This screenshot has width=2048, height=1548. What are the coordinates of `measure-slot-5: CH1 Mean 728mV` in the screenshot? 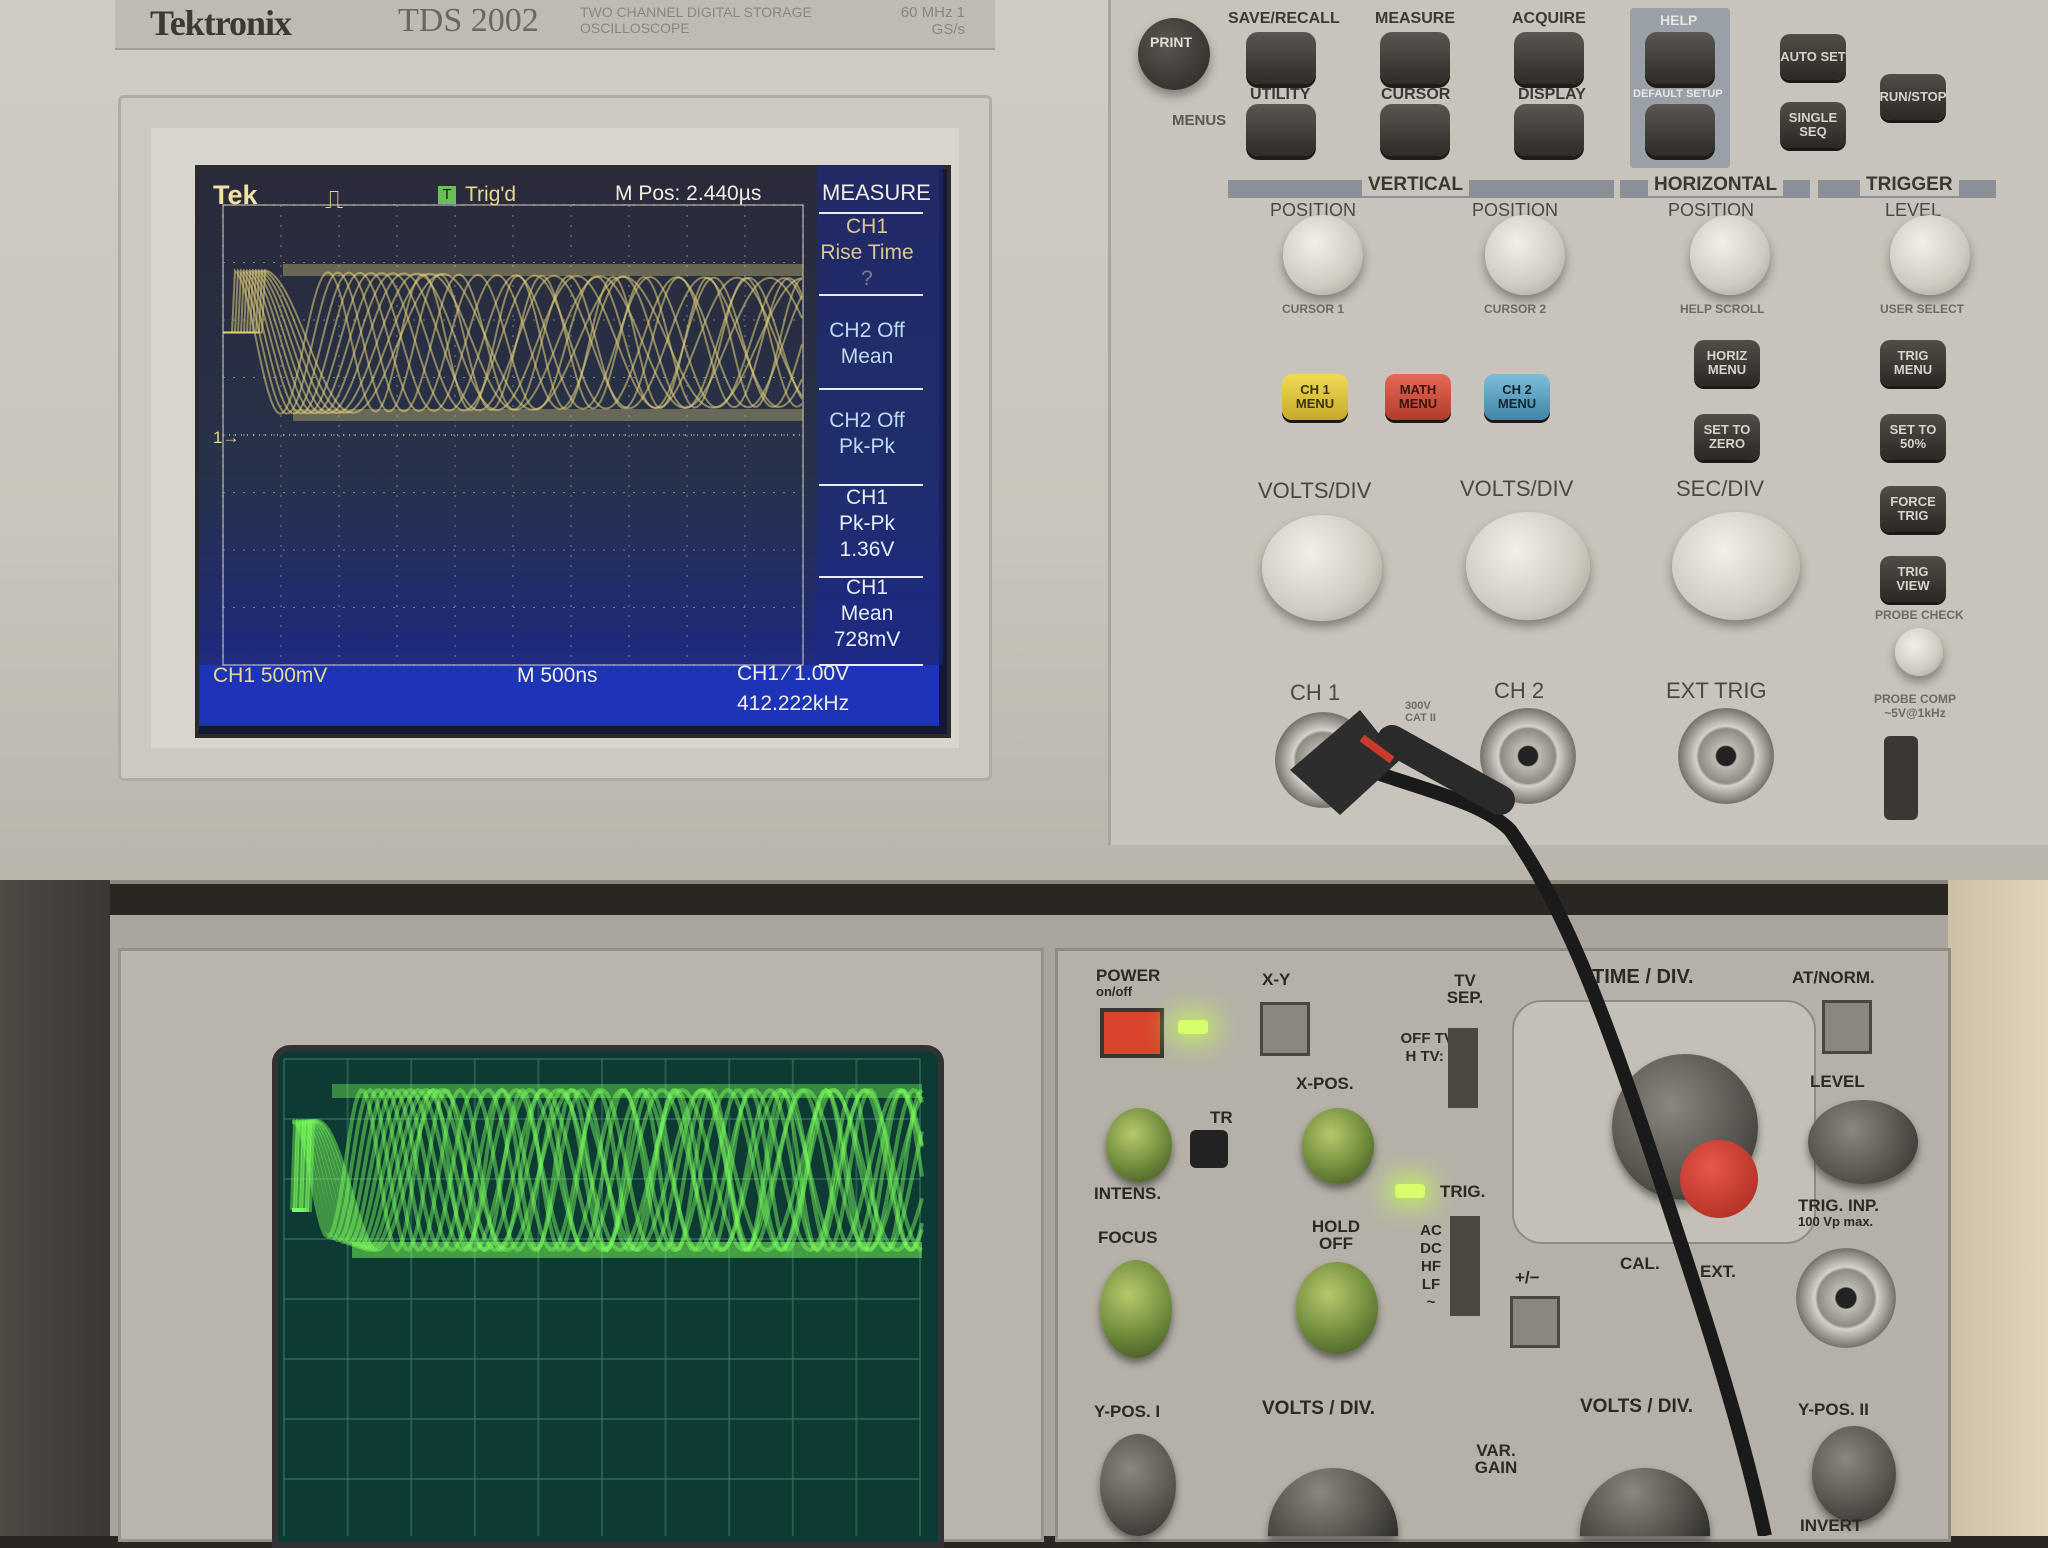 It's located at (867, 614).